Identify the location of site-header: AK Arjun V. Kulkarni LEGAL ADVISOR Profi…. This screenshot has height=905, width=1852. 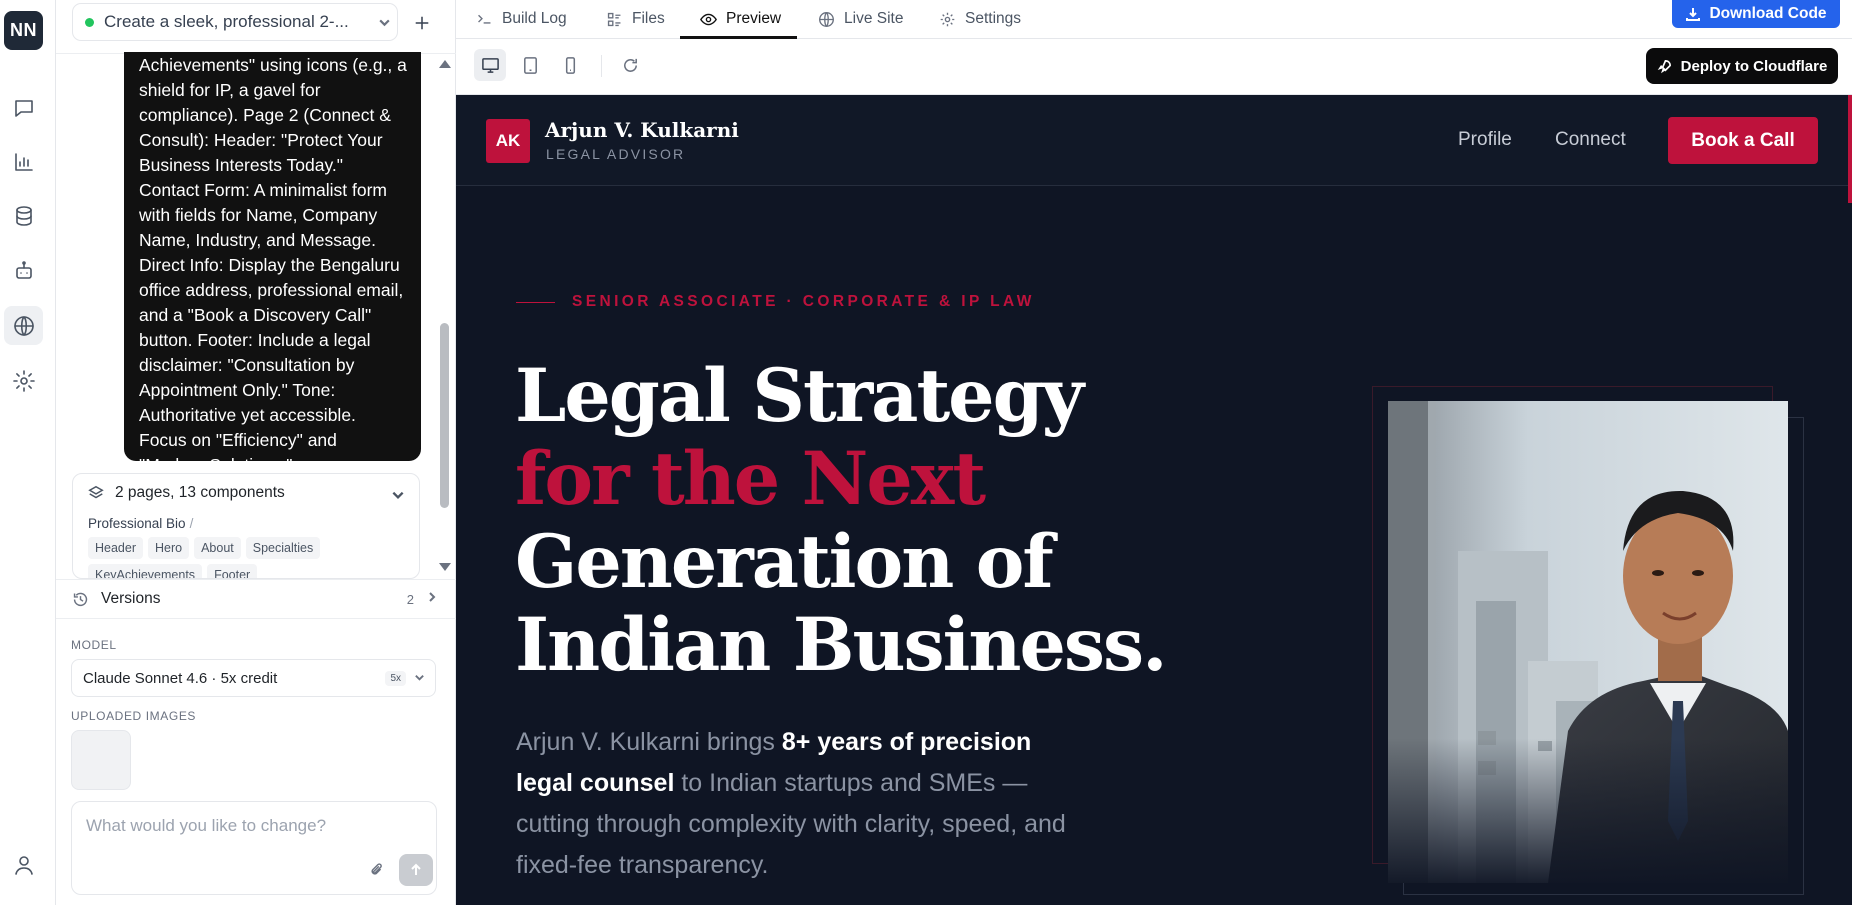
(1154, 149).